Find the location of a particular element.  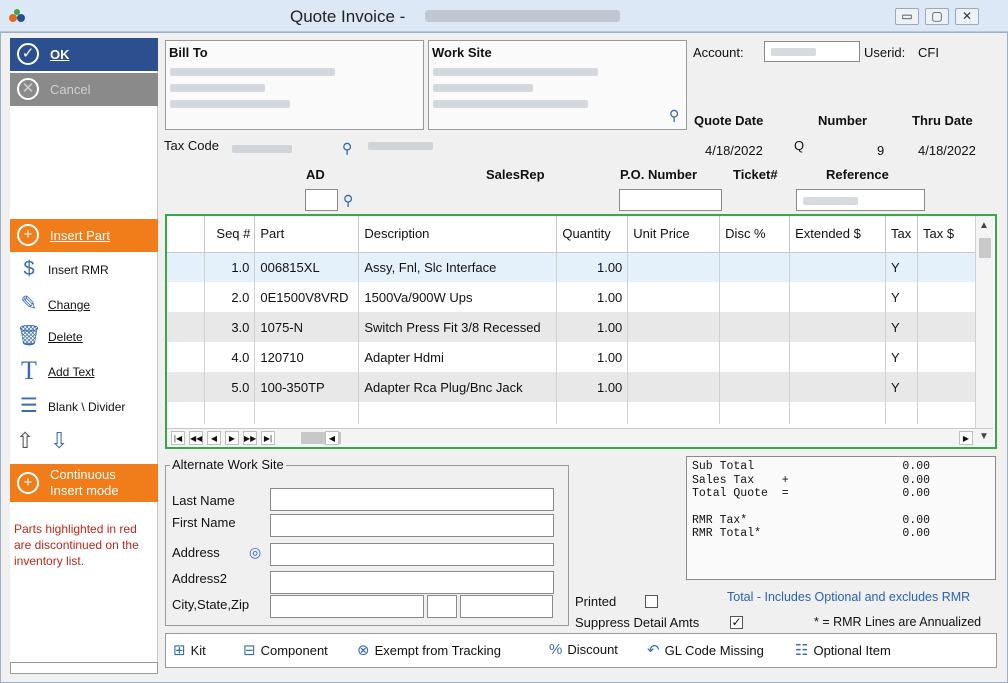

tax-code-search-icon: ⚲ is located at coordinates (347, 148).